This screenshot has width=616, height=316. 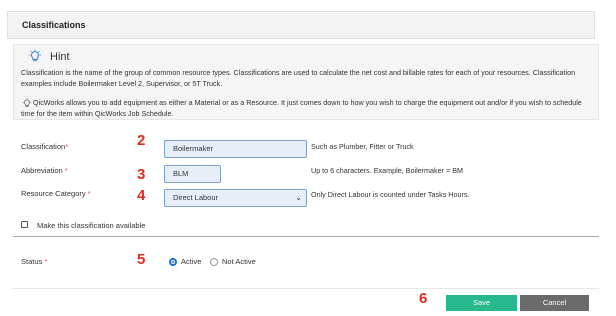 What do you see at coordinates (362, 146) in the screenshot?
I see `classification-help: Such as Plumber, Fitter or Truck` at bounding box center [362, 146].